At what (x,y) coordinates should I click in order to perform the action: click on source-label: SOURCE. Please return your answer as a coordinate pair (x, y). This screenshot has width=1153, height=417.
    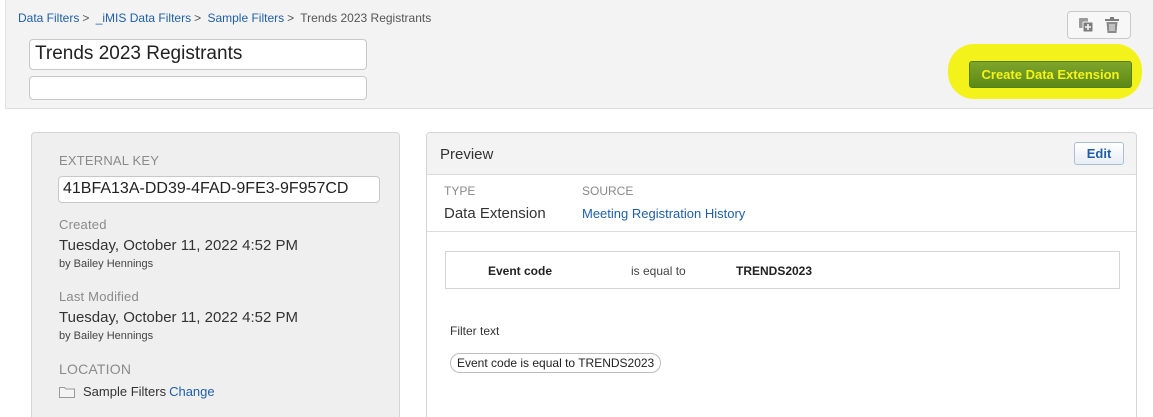
    Looking at the image, I should click on (608, 191).